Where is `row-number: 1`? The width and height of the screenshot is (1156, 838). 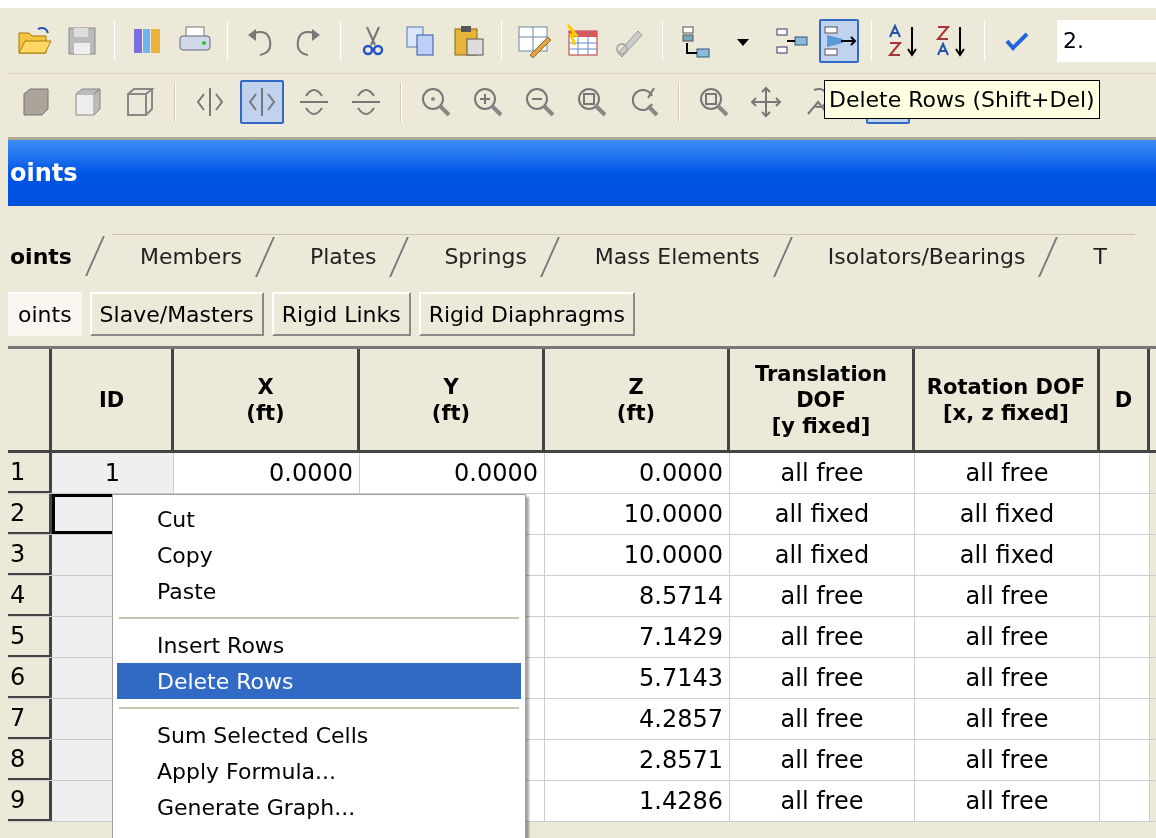
row-number: 1 is located at coordinates (30, 473).